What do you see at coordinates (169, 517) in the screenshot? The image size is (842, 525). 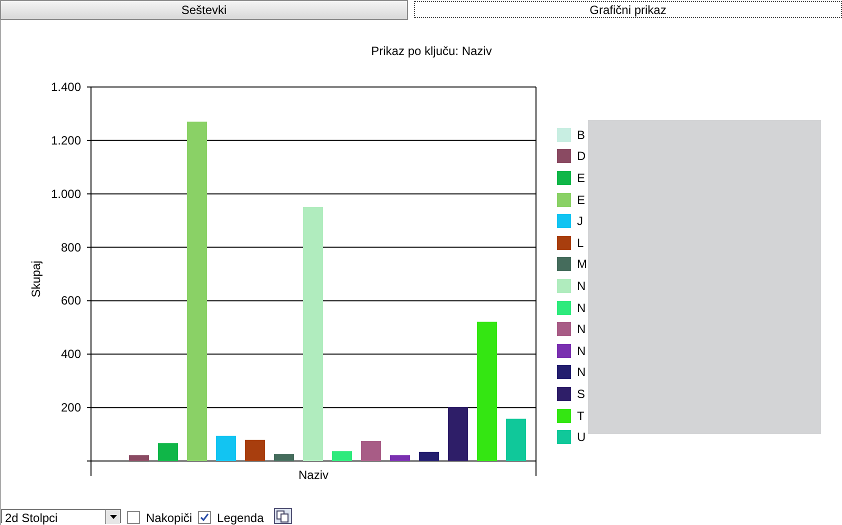 I see `checkbox-label: Nakopiči` at bounding box center [169, 517].